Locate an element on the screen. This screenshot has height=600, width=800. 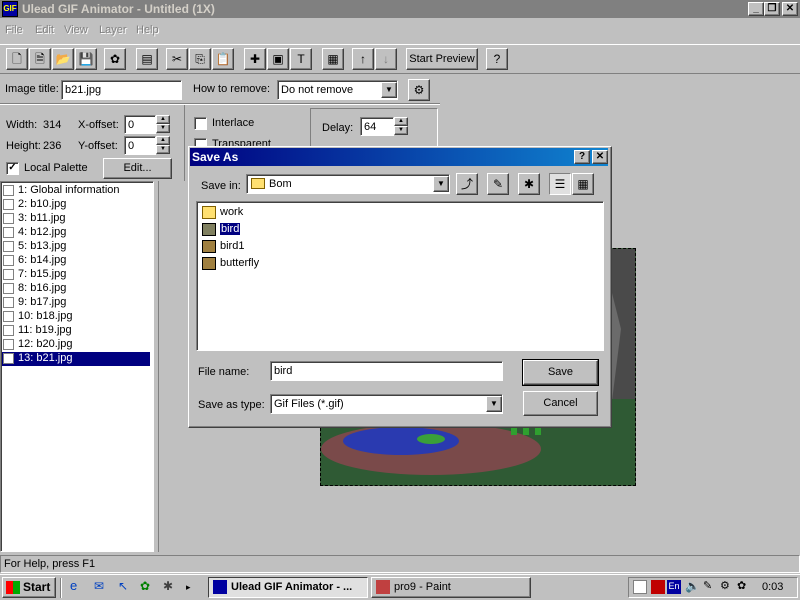
open-folder-icon: 📂 is located at coordinates (63, 59).